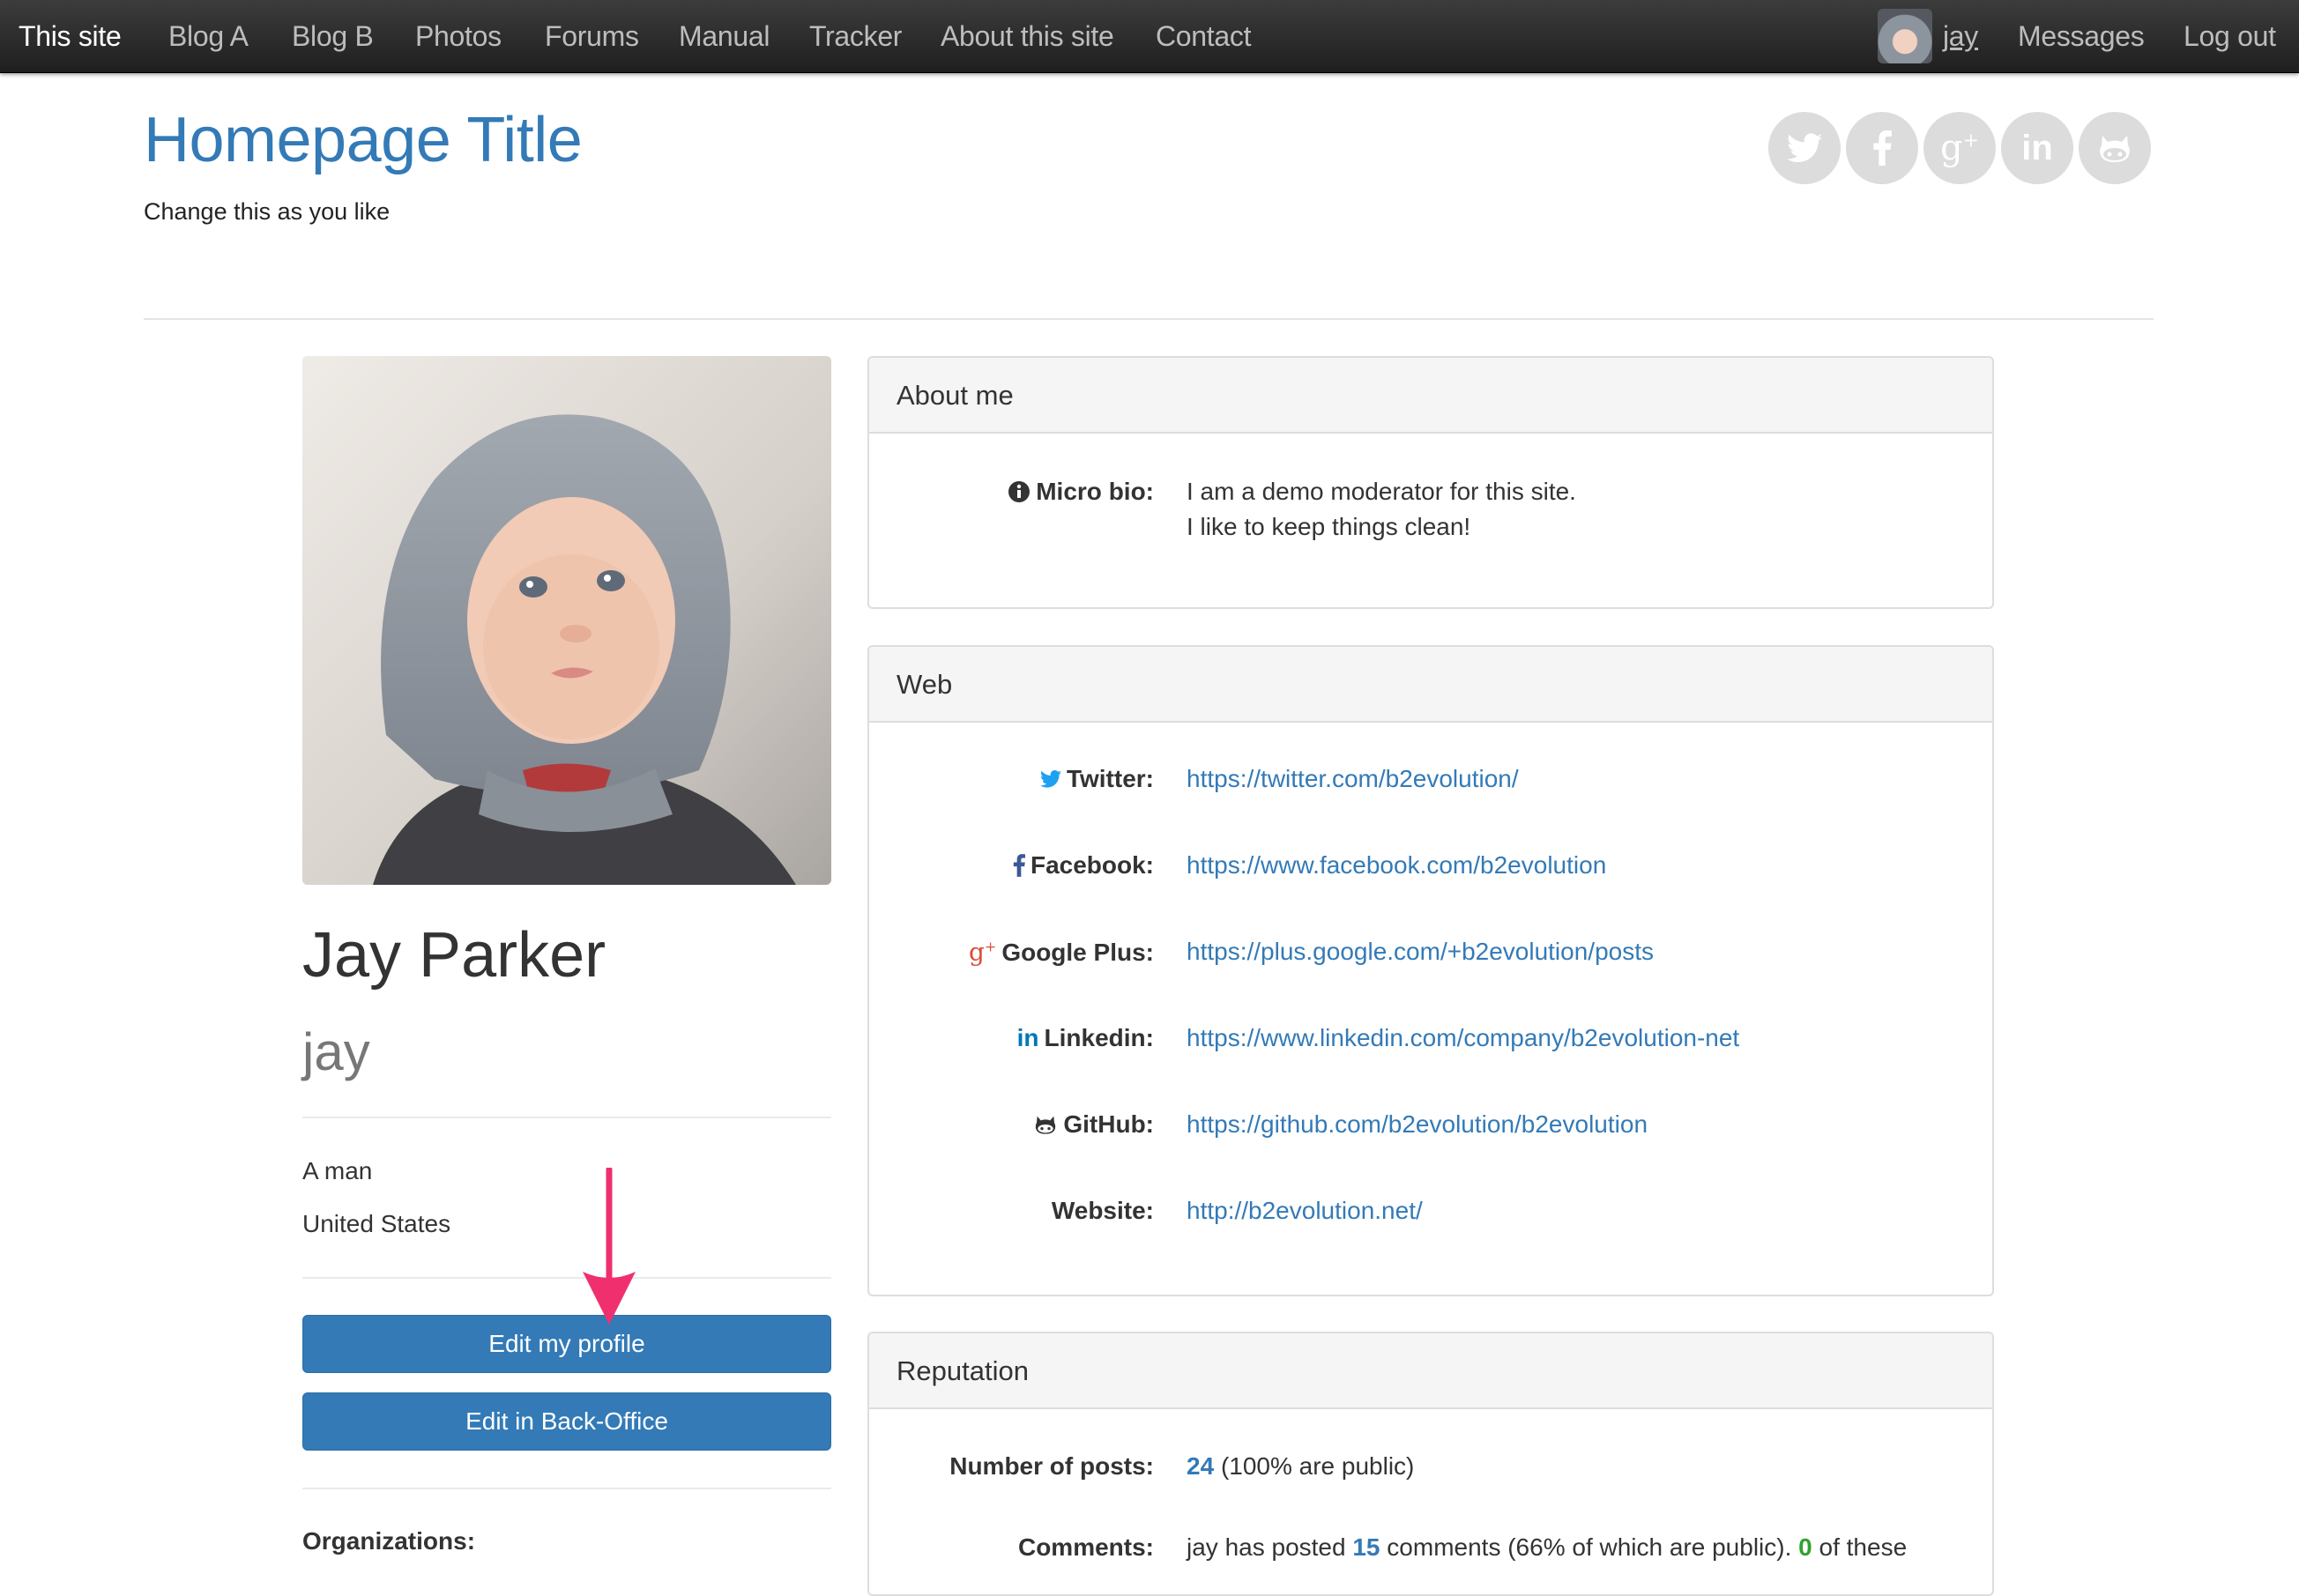  What do you see at coordinates (1431, 685) in the screenshot?
I see `web-heading: Web` at bounding box center [1431, 685].